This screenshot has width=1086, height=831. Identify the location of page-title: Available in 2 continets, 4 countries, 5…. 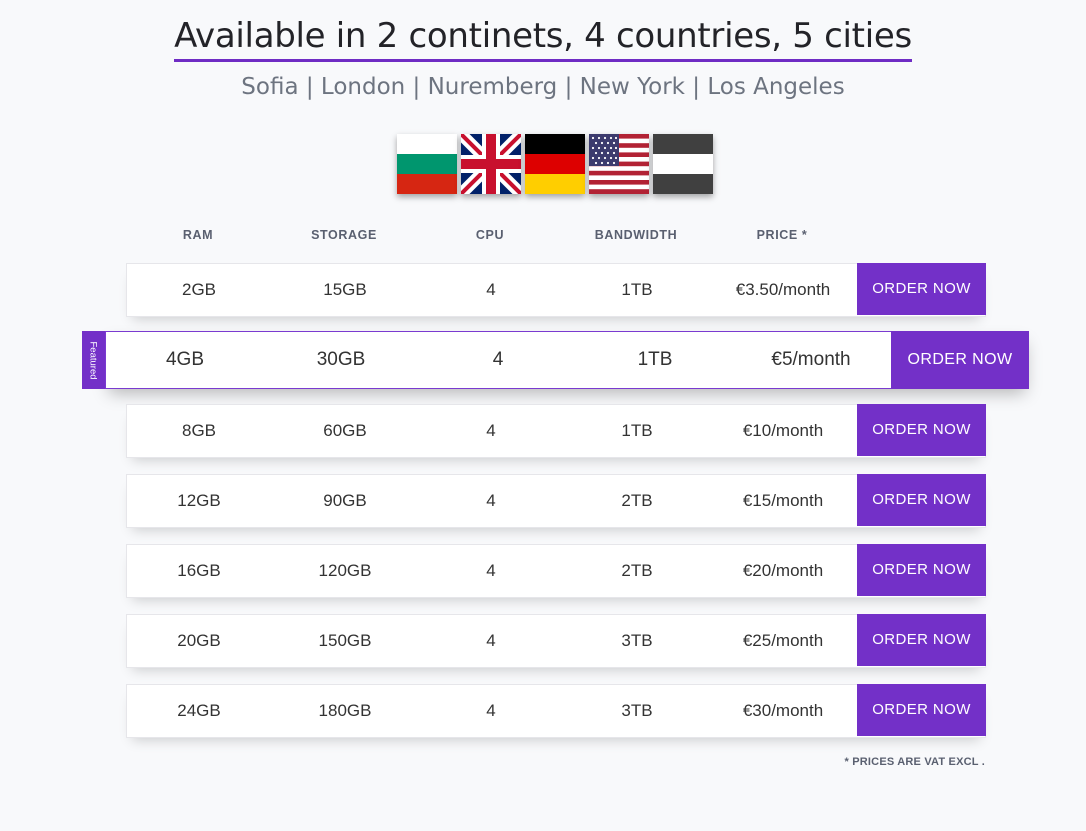
(543, 39).